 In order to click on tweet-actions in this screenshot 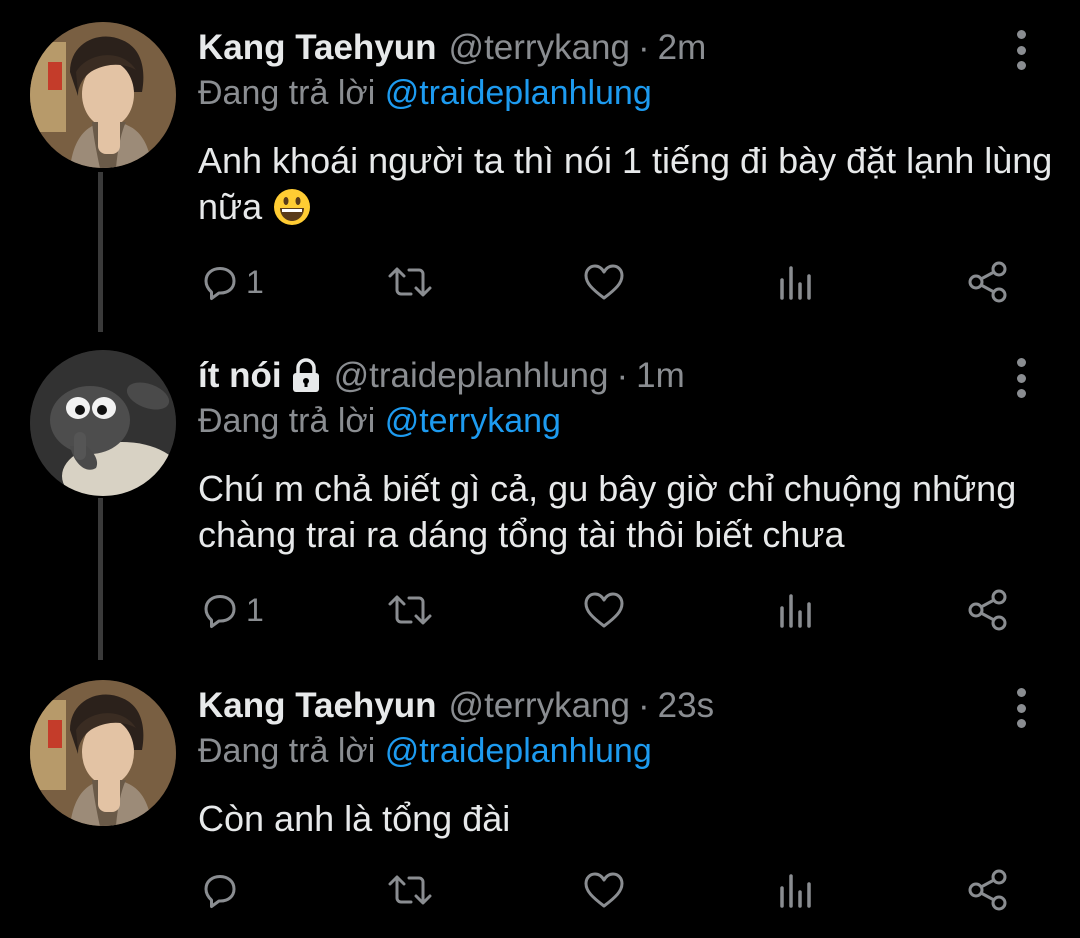, I will do `click(540, 890)`.